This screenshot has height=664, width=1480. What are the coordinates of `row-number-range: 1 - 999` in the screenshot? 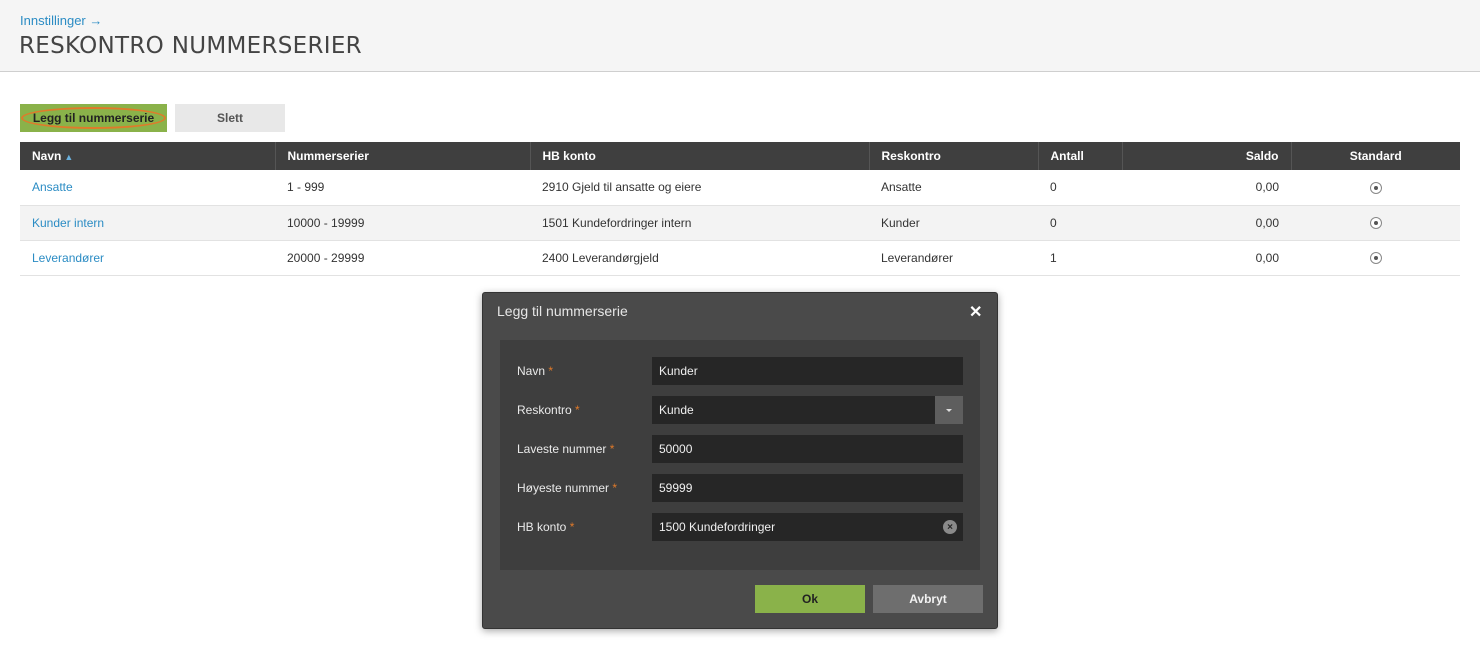 It's located at (402, 188).